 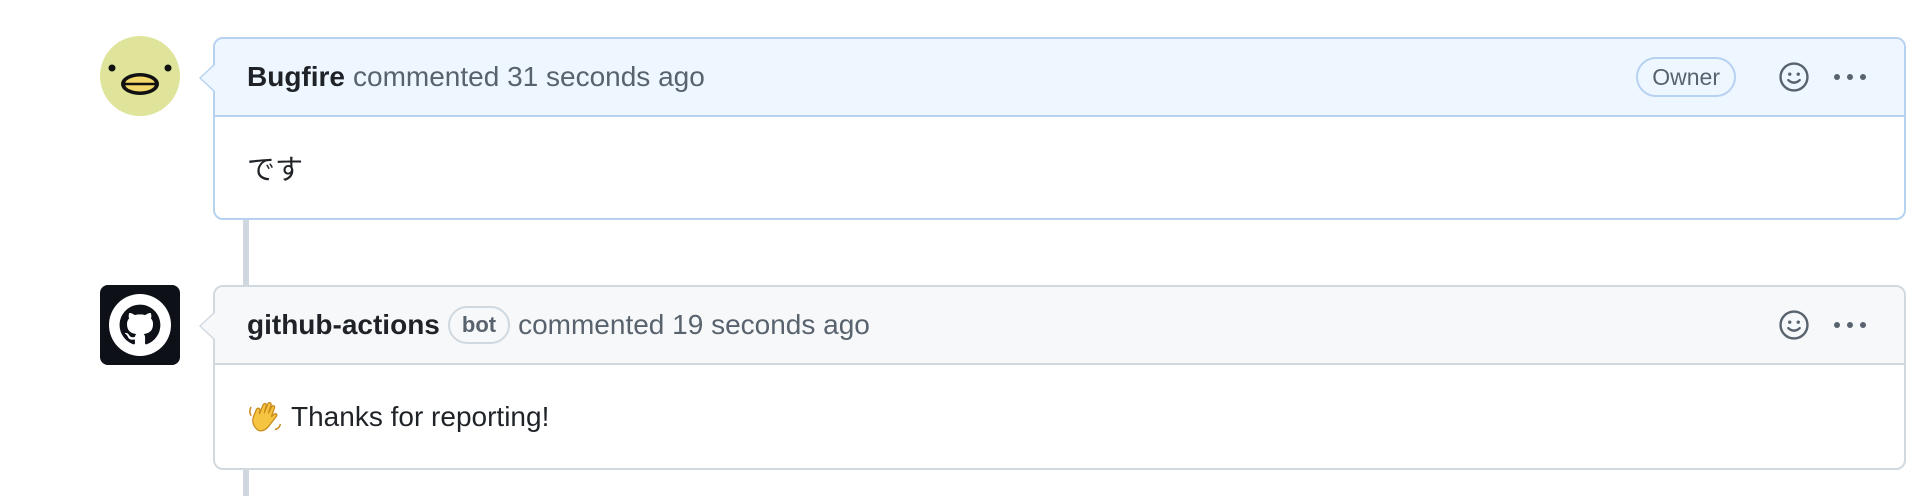 I want to click on comment-meta: commented 31 seconds ago, so click(x=529, y=77).